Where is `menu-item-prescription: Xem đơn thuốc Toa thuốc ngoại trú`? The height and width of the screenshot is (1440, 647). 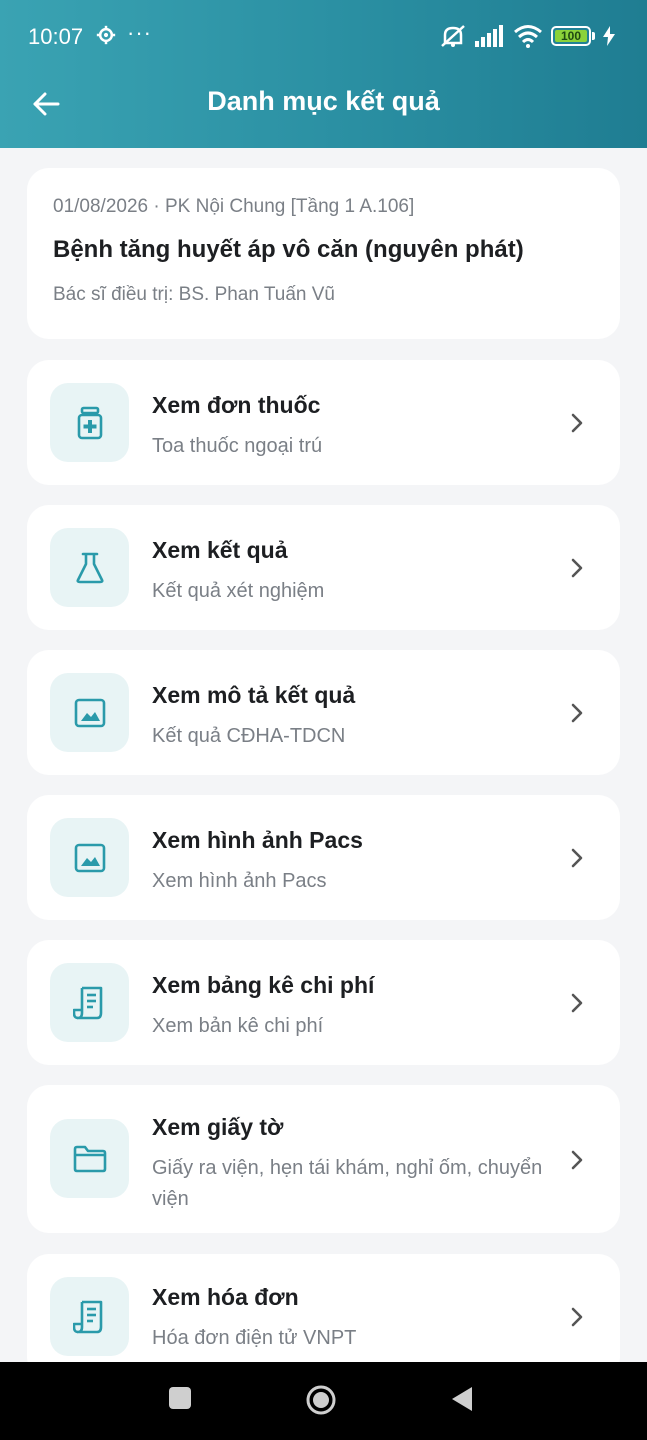
menu-item-prescription: Xem đơn thuốc Toa thuốc ngoại trú is located at coordinates (323, 422).